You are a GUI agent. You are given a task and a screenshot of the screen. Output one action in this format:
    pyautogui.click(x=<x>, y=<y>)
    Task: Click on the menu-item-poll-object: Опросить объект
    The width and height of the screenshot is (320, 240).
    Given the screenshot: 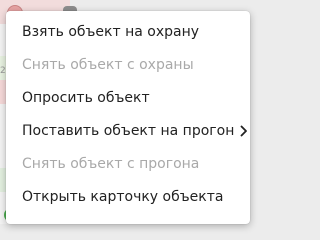 What is the action you would take?
    pyautogui.click(x=128, y=98)
    